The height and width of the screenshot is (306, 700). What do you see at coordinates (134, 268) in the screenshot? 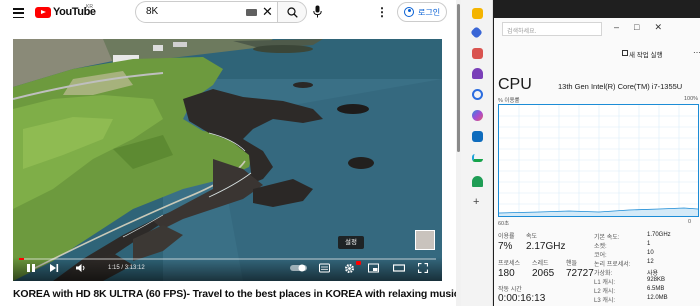
I see `duration: 3:13:12` at bounding box center [134, 268].